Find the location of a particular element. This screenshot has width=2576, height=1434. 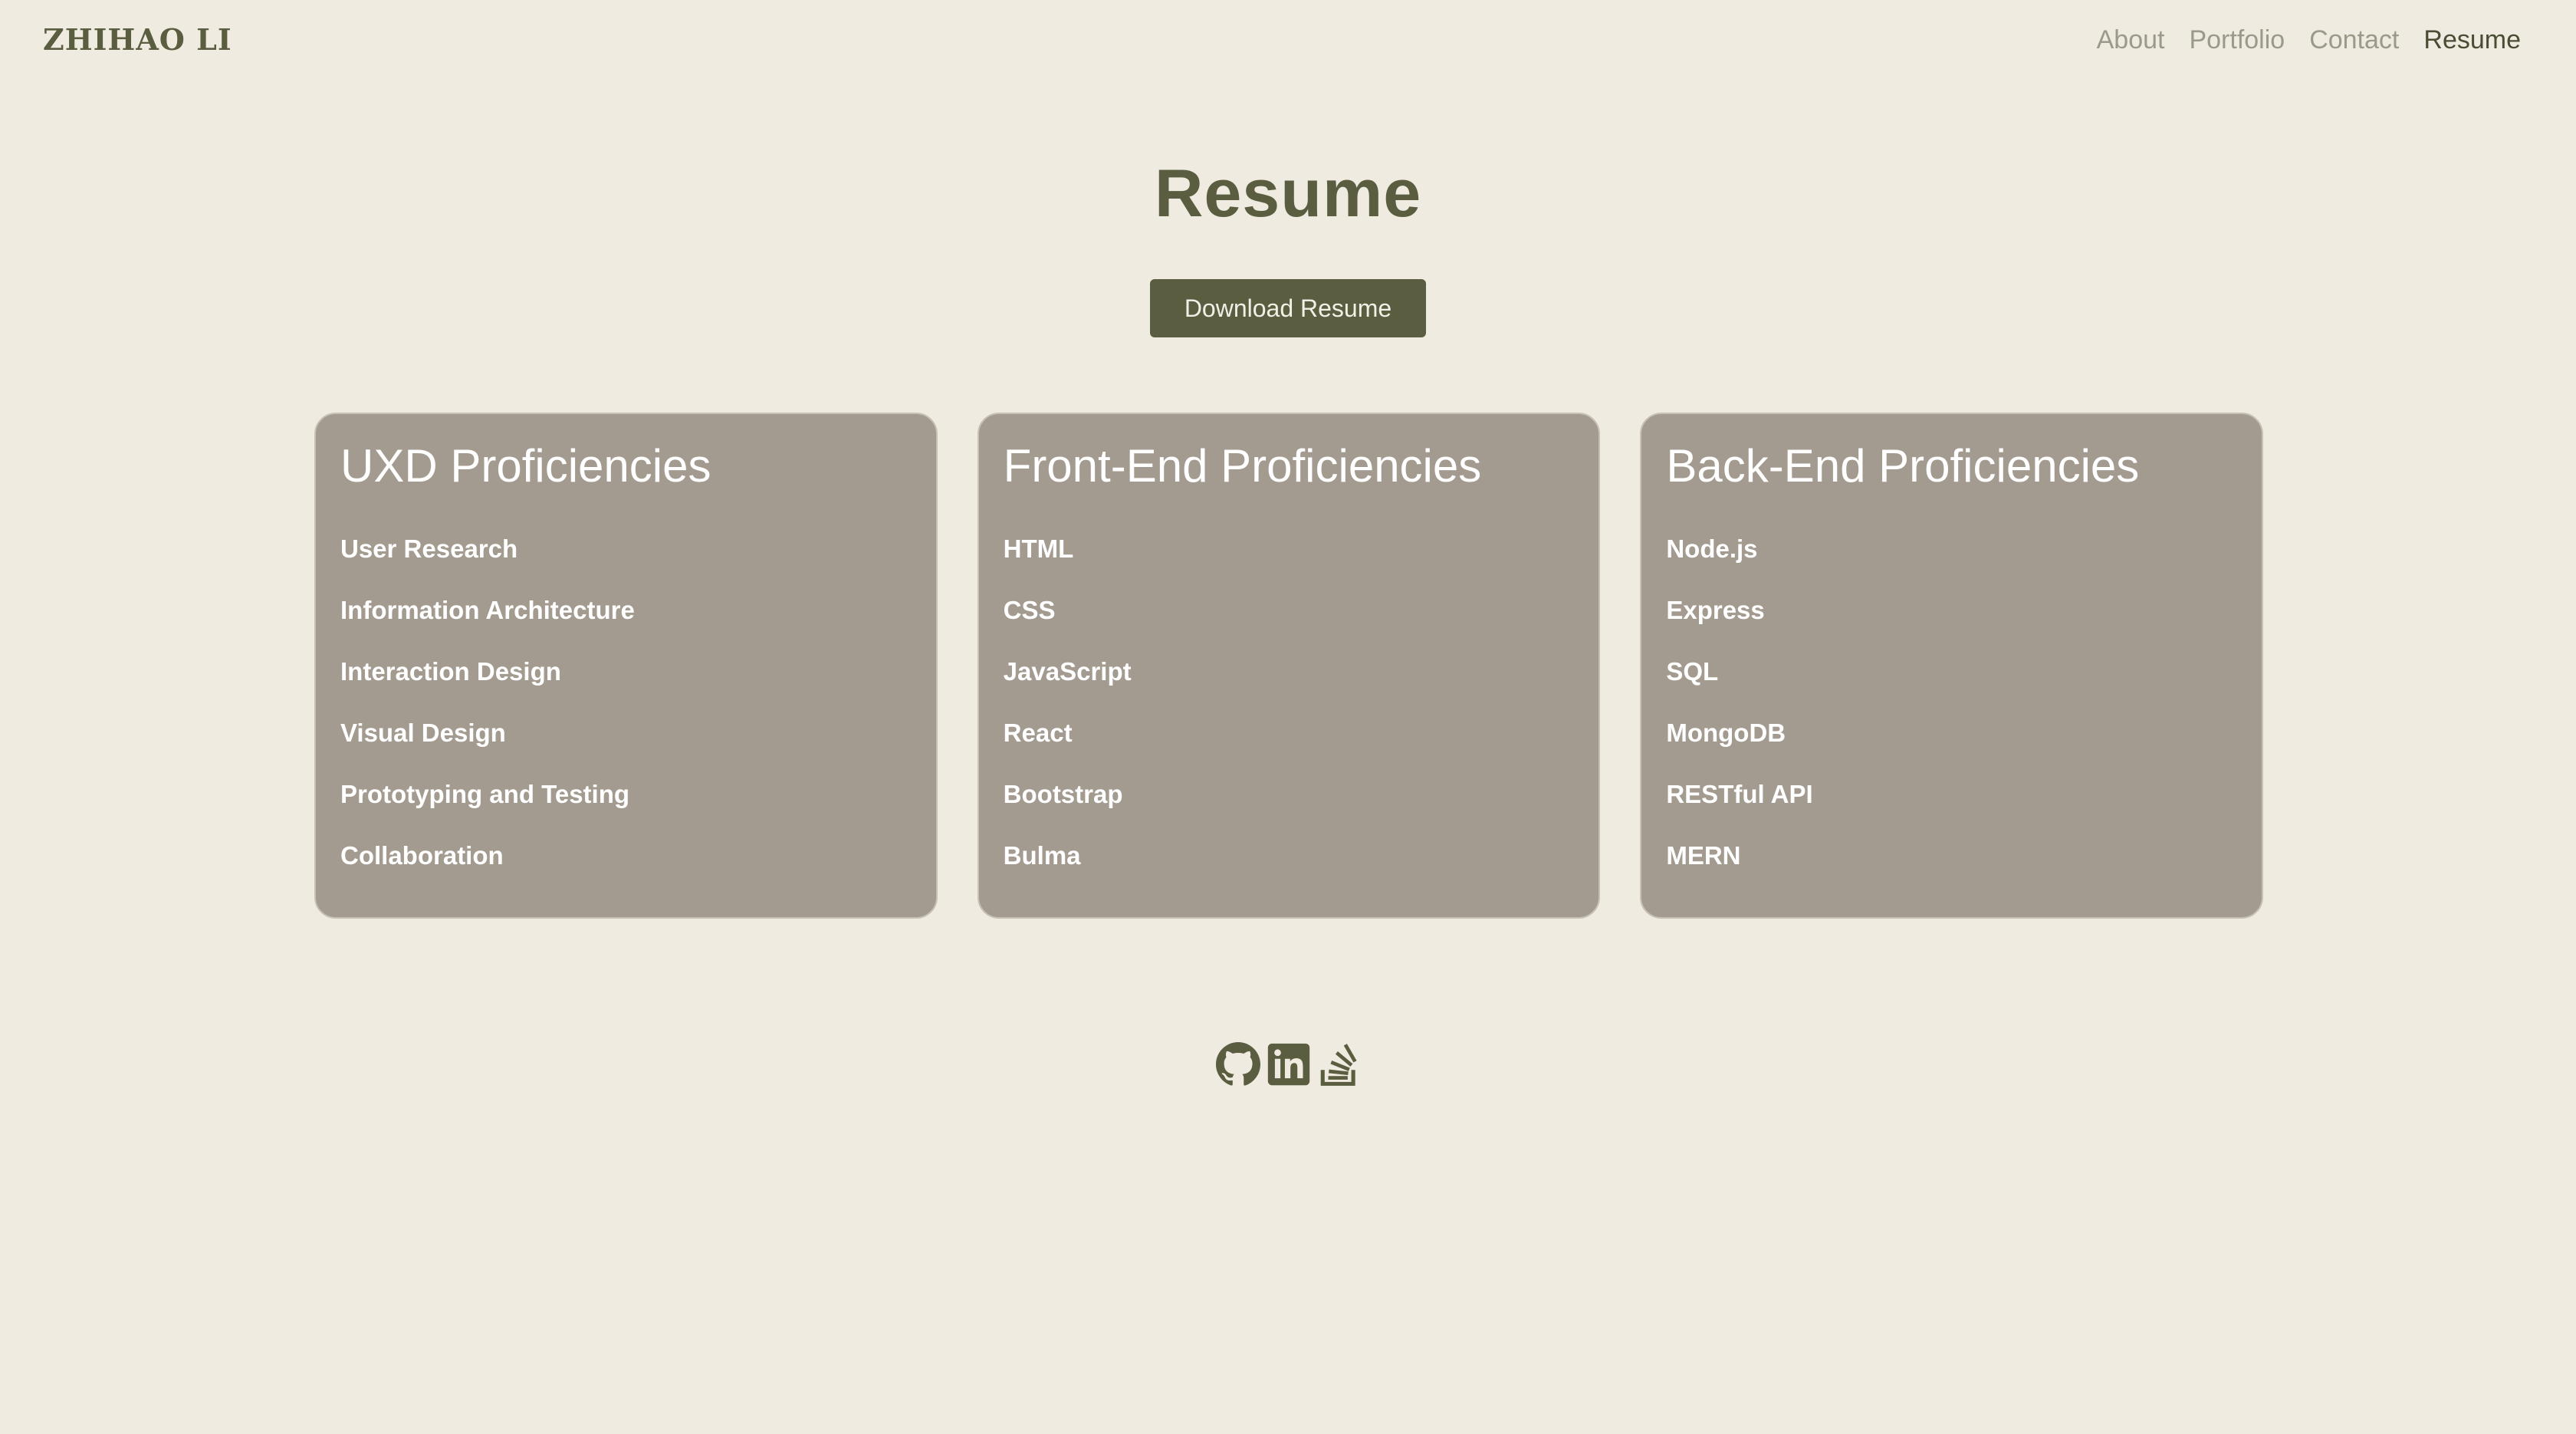

download-resume-button: Download Resume is located at coordinates (1288, 308).